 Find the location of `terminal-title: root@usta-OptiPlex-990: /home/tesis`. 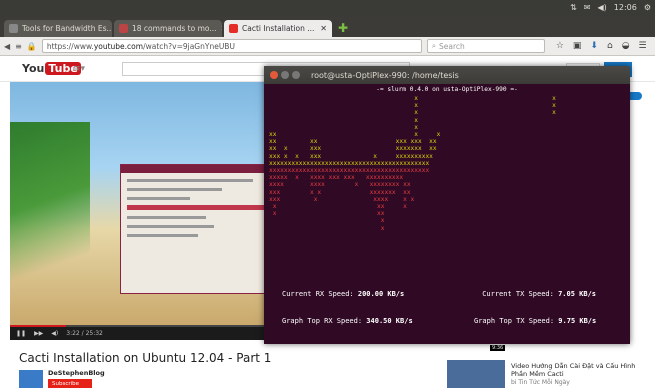

terminal-title: root@usta-OptiPlex-990: /home/tesis is located at coordinates (385, 75).